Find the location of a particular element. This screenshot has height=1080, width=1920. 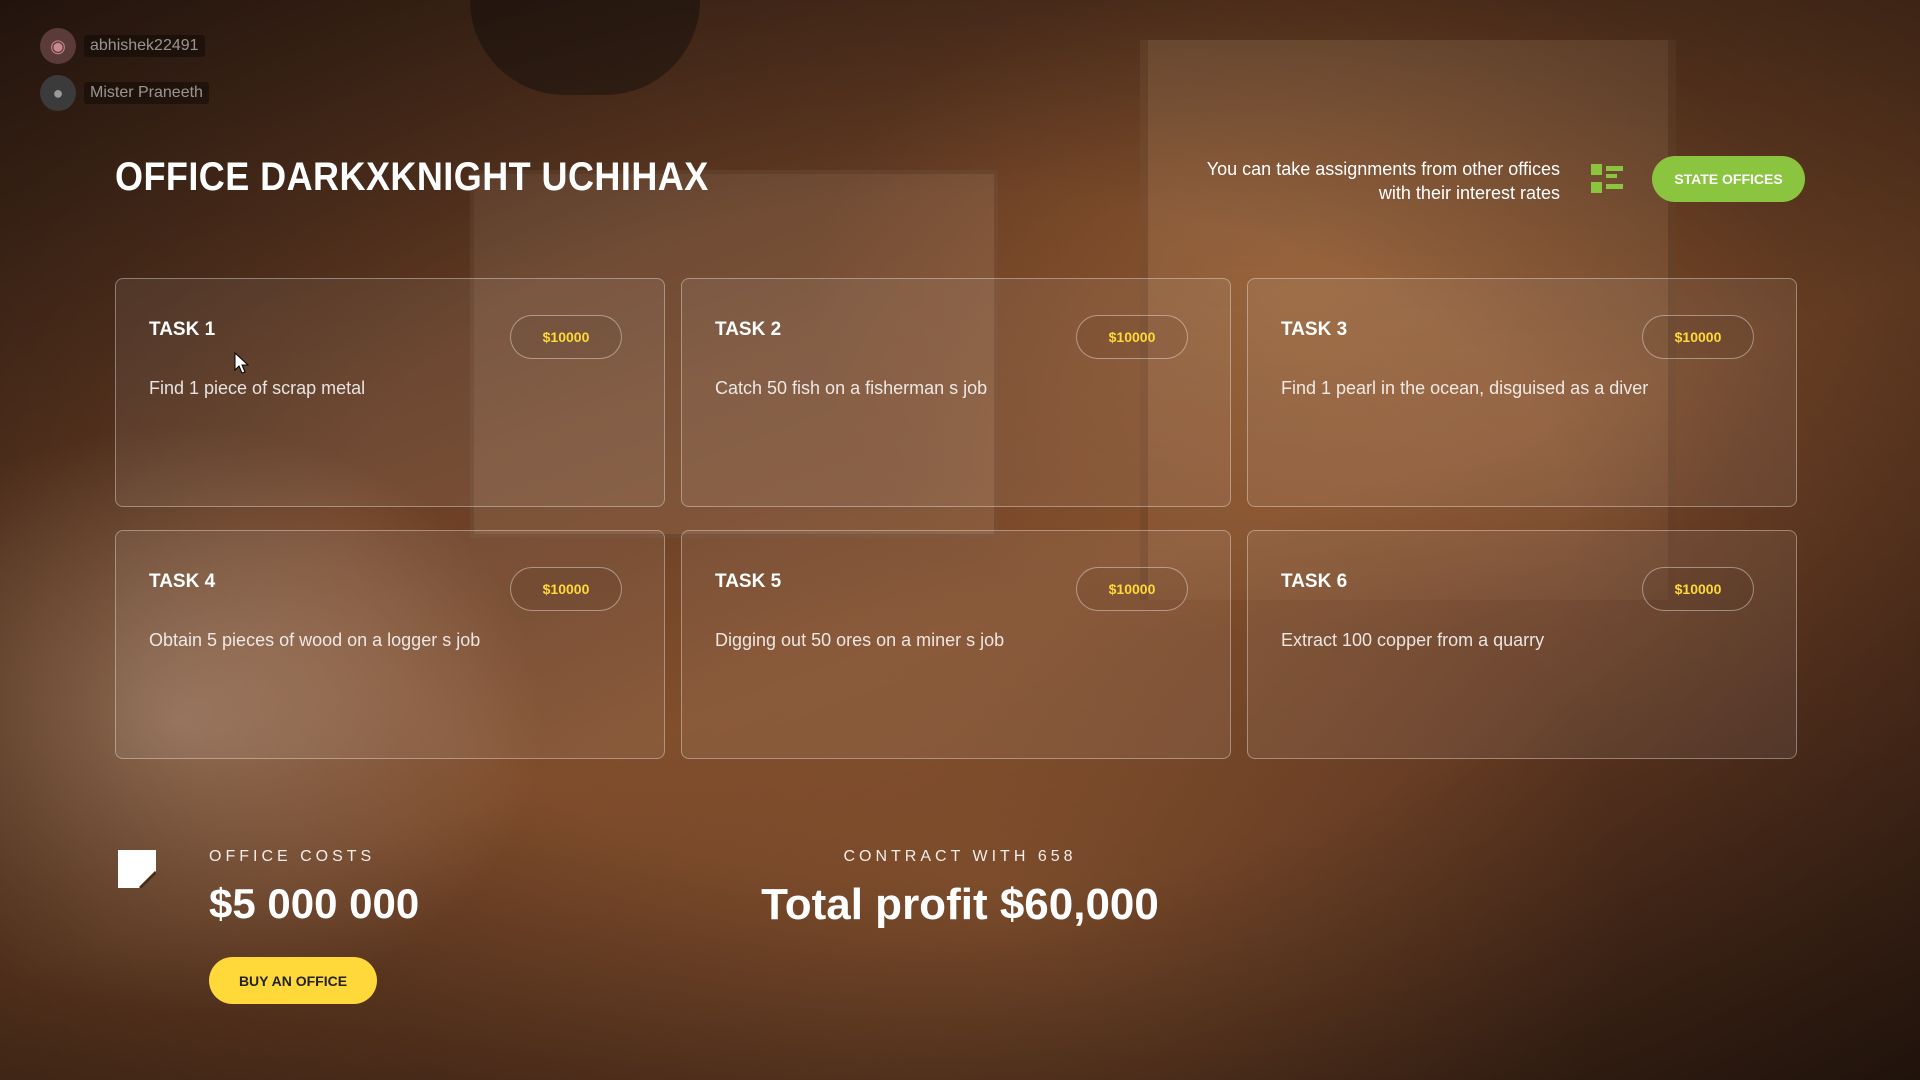

task-description: Find 1 piece of scrap metal is located at coordinates (257, 388).